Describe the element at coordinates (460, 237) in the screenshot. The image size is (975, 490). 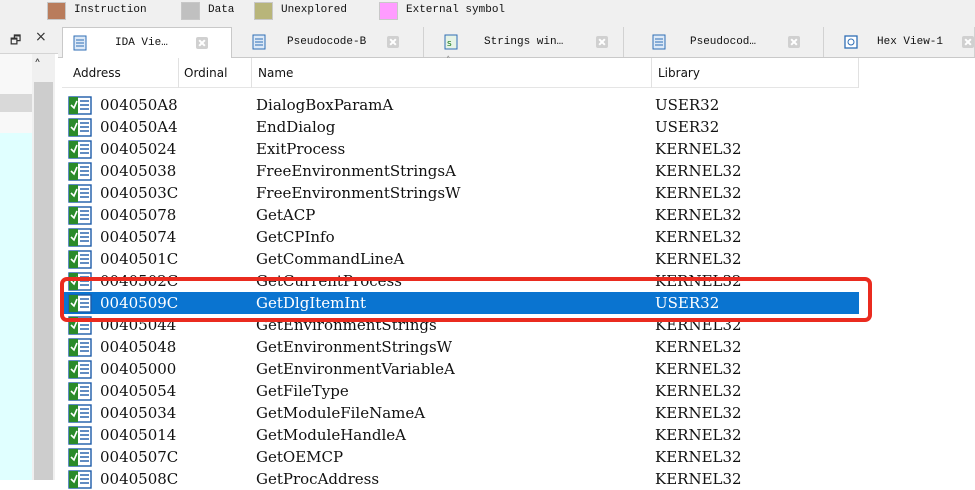
I see `table-row: 00405074 GetCPInfo KERNEL32` at that location.